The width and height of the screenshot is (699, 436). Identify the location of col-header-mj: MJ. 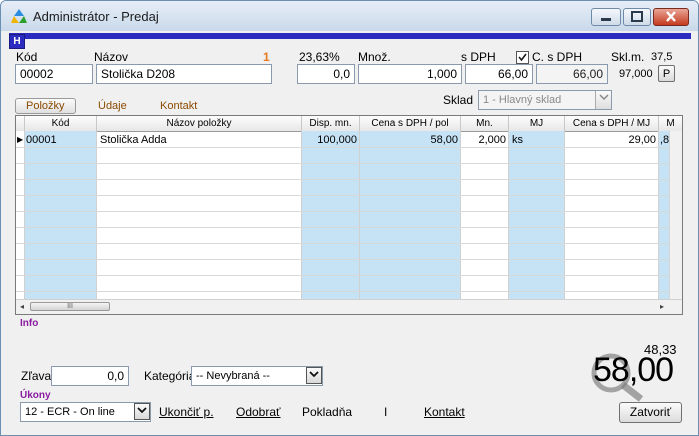
(537, 123).